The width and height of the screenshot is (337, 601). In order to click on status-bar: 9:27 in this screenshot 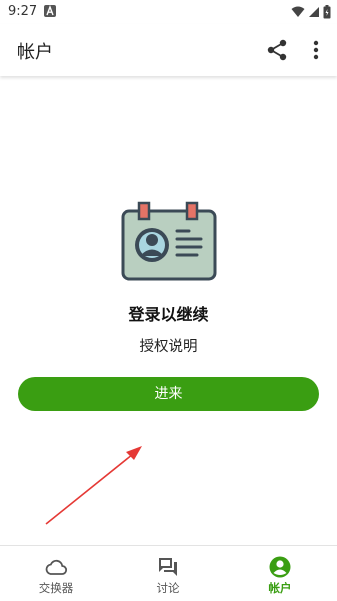, I will do `click(168, 12)`.